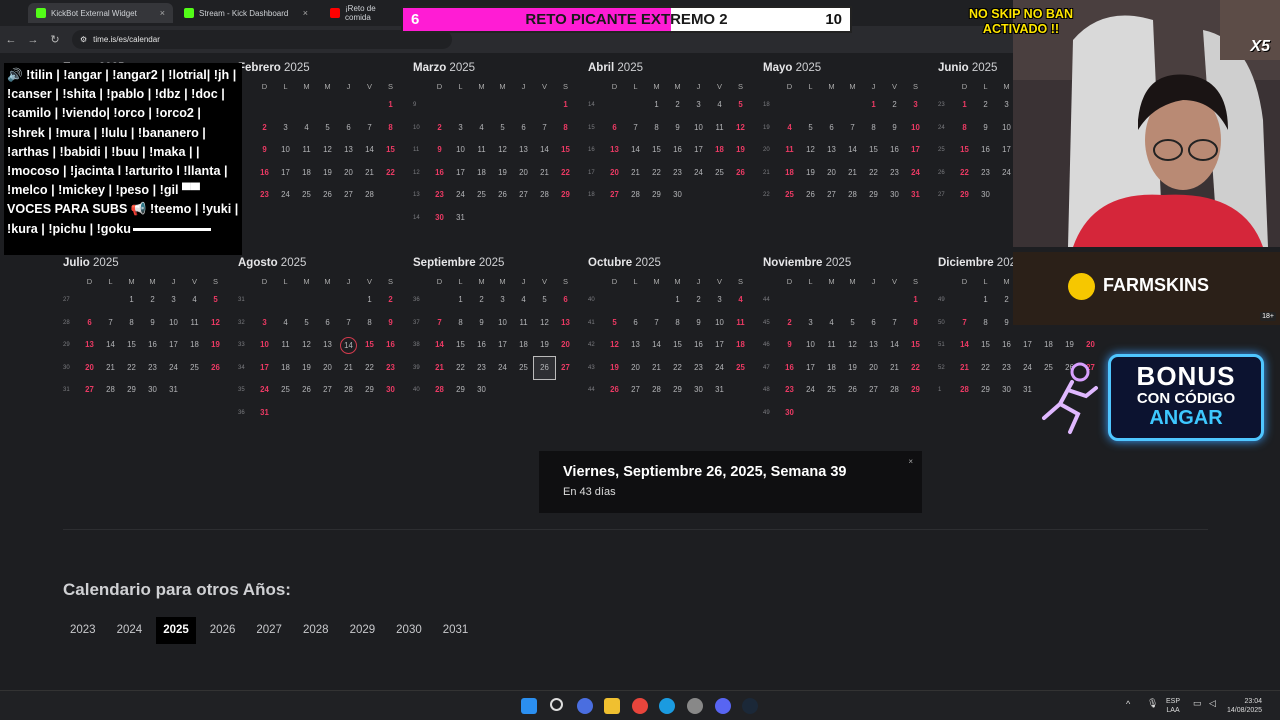  I want to click on discord-icon, so click(723, 706).